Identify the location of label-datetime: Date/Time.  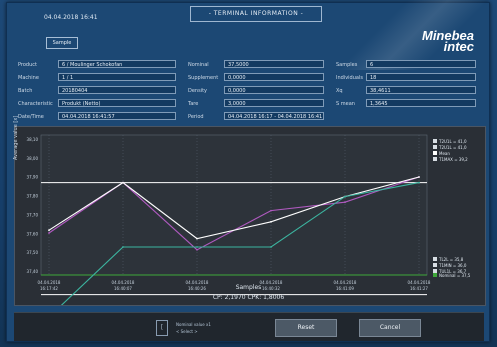
(31, 117).